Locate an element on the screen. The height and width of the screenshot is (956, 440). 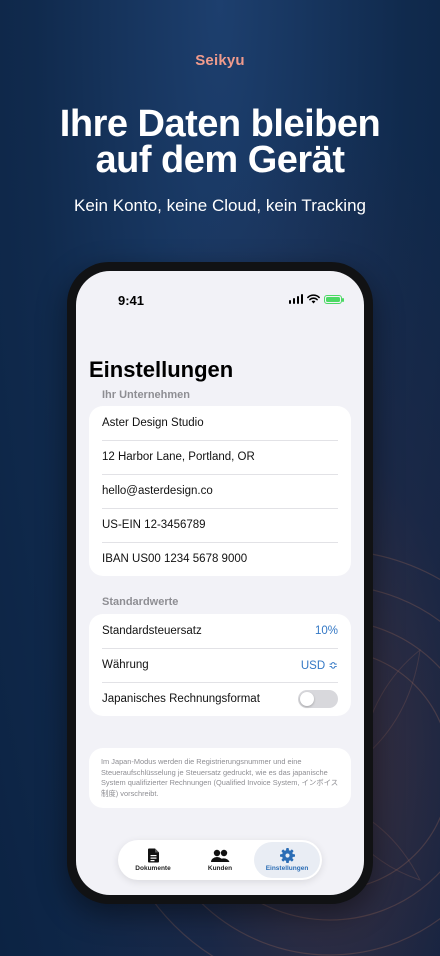
company-address-field: 12 Harbor Lane, Portland, OR is located at coordinates (220, 457).